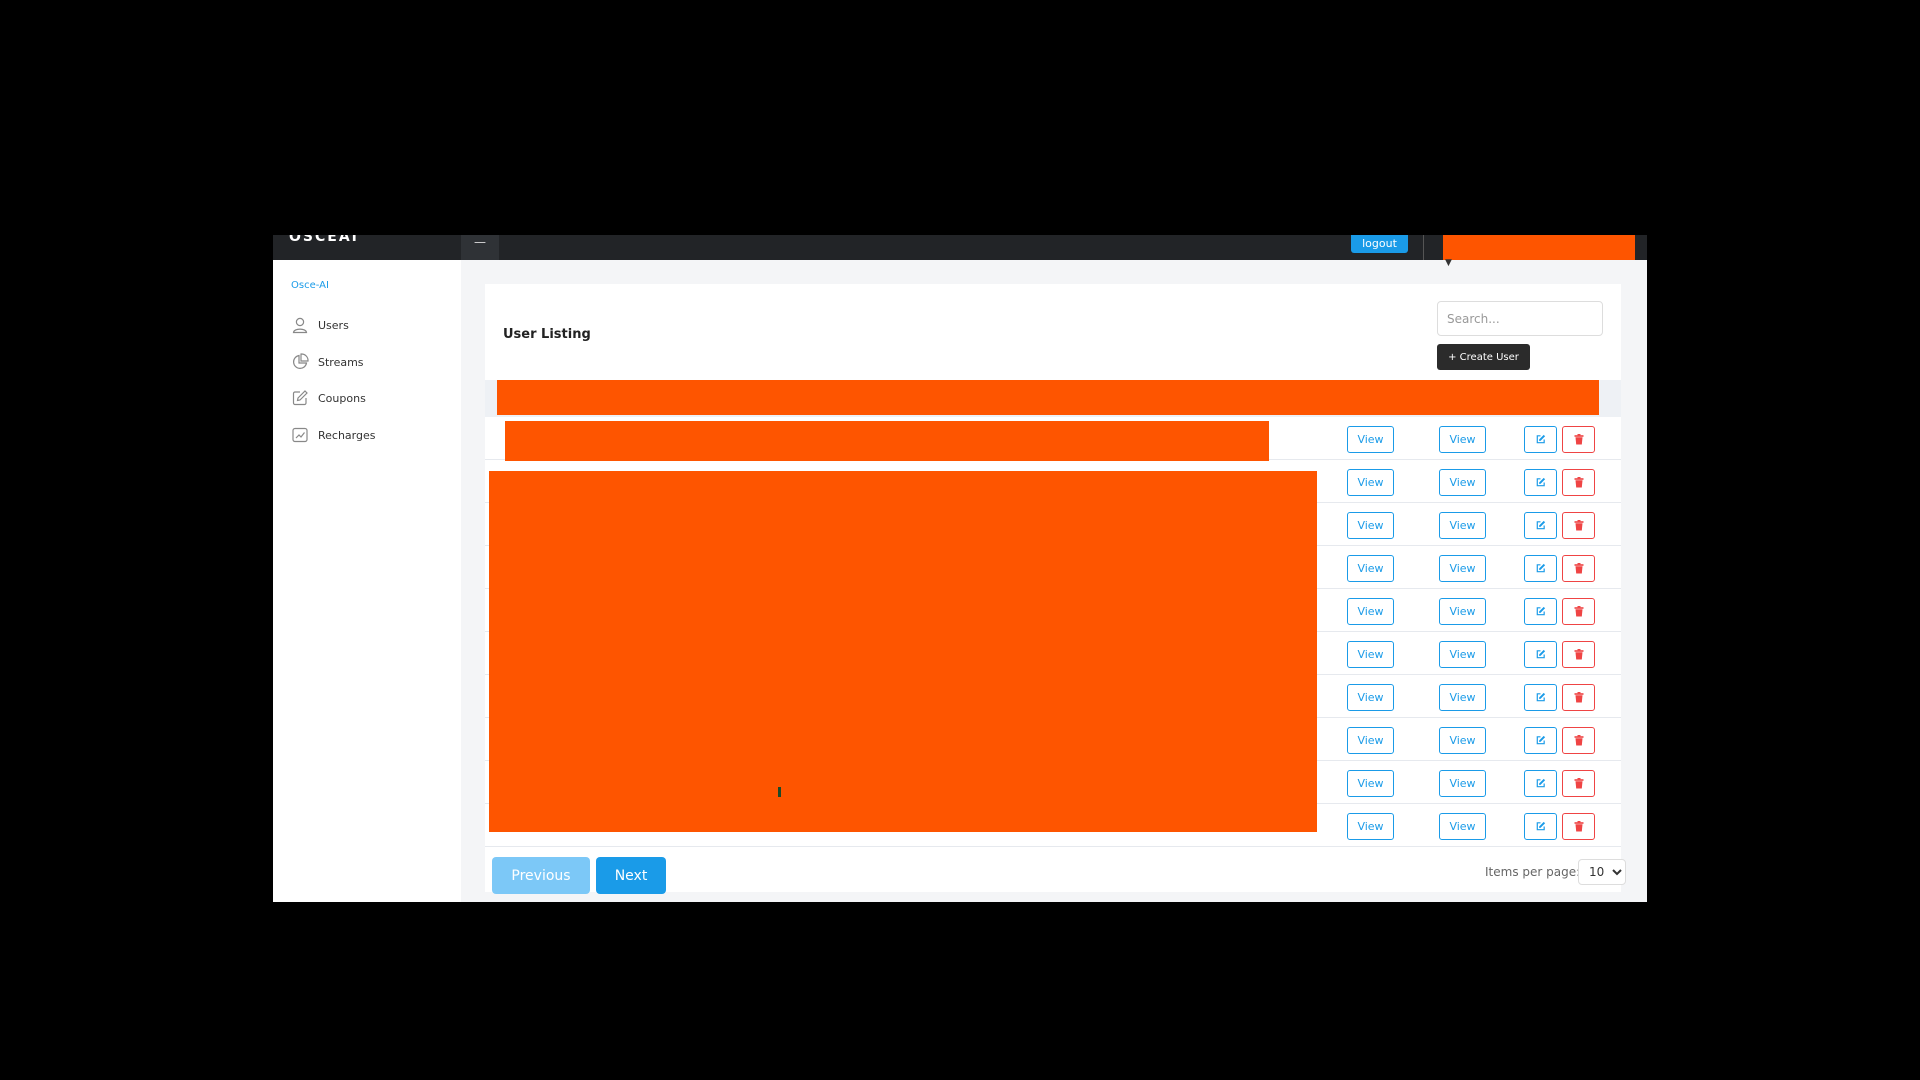  Describe the element at coordinates (631, 875) in the screenshot. I see `next-button: Next` at that location.